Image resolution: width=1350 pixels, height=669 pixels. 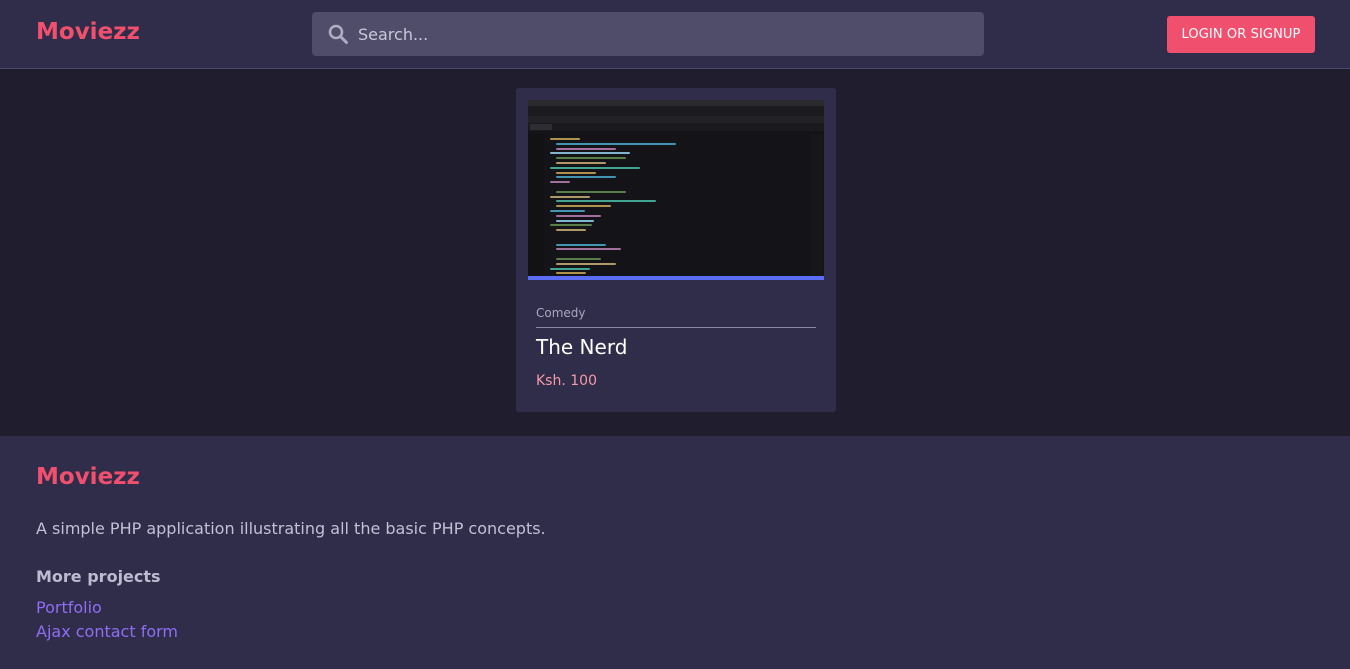 I want to click on thumbnail-statusbar, so click(x=676, y=278).